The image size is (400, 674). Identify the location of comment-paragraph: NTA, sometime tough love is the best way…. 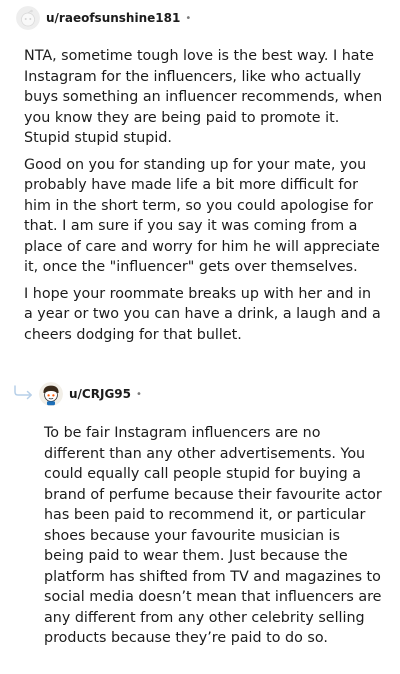
(203, 97).